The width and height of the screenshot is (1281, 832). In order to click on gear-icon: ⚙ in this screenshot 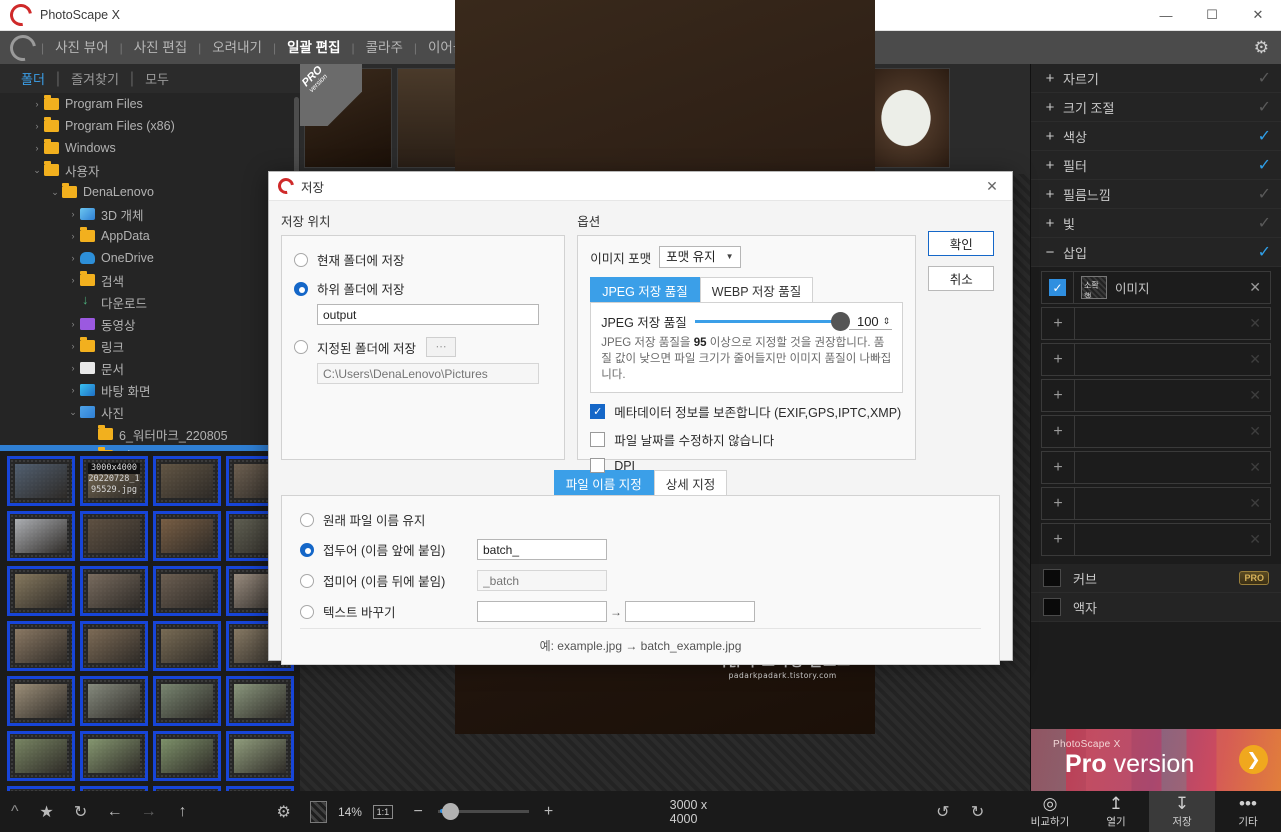, I will do `click(1261, 48)`.